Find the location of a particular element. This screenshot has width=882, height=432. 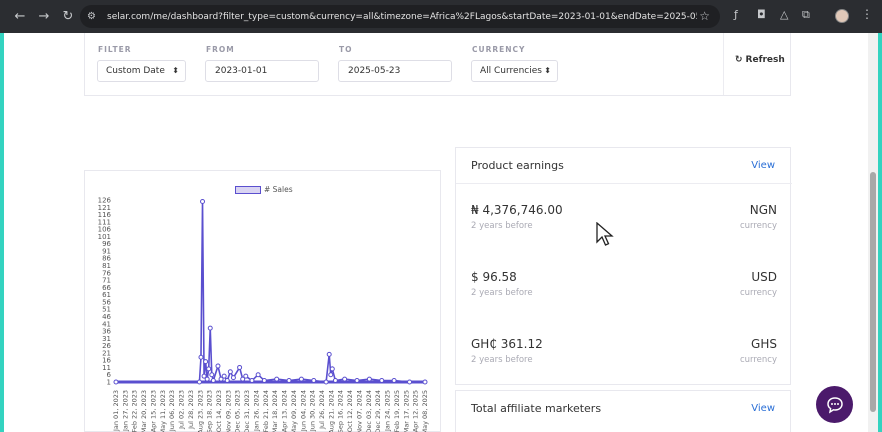

refresh-label: Refresh is located at coordinates (765, 60).